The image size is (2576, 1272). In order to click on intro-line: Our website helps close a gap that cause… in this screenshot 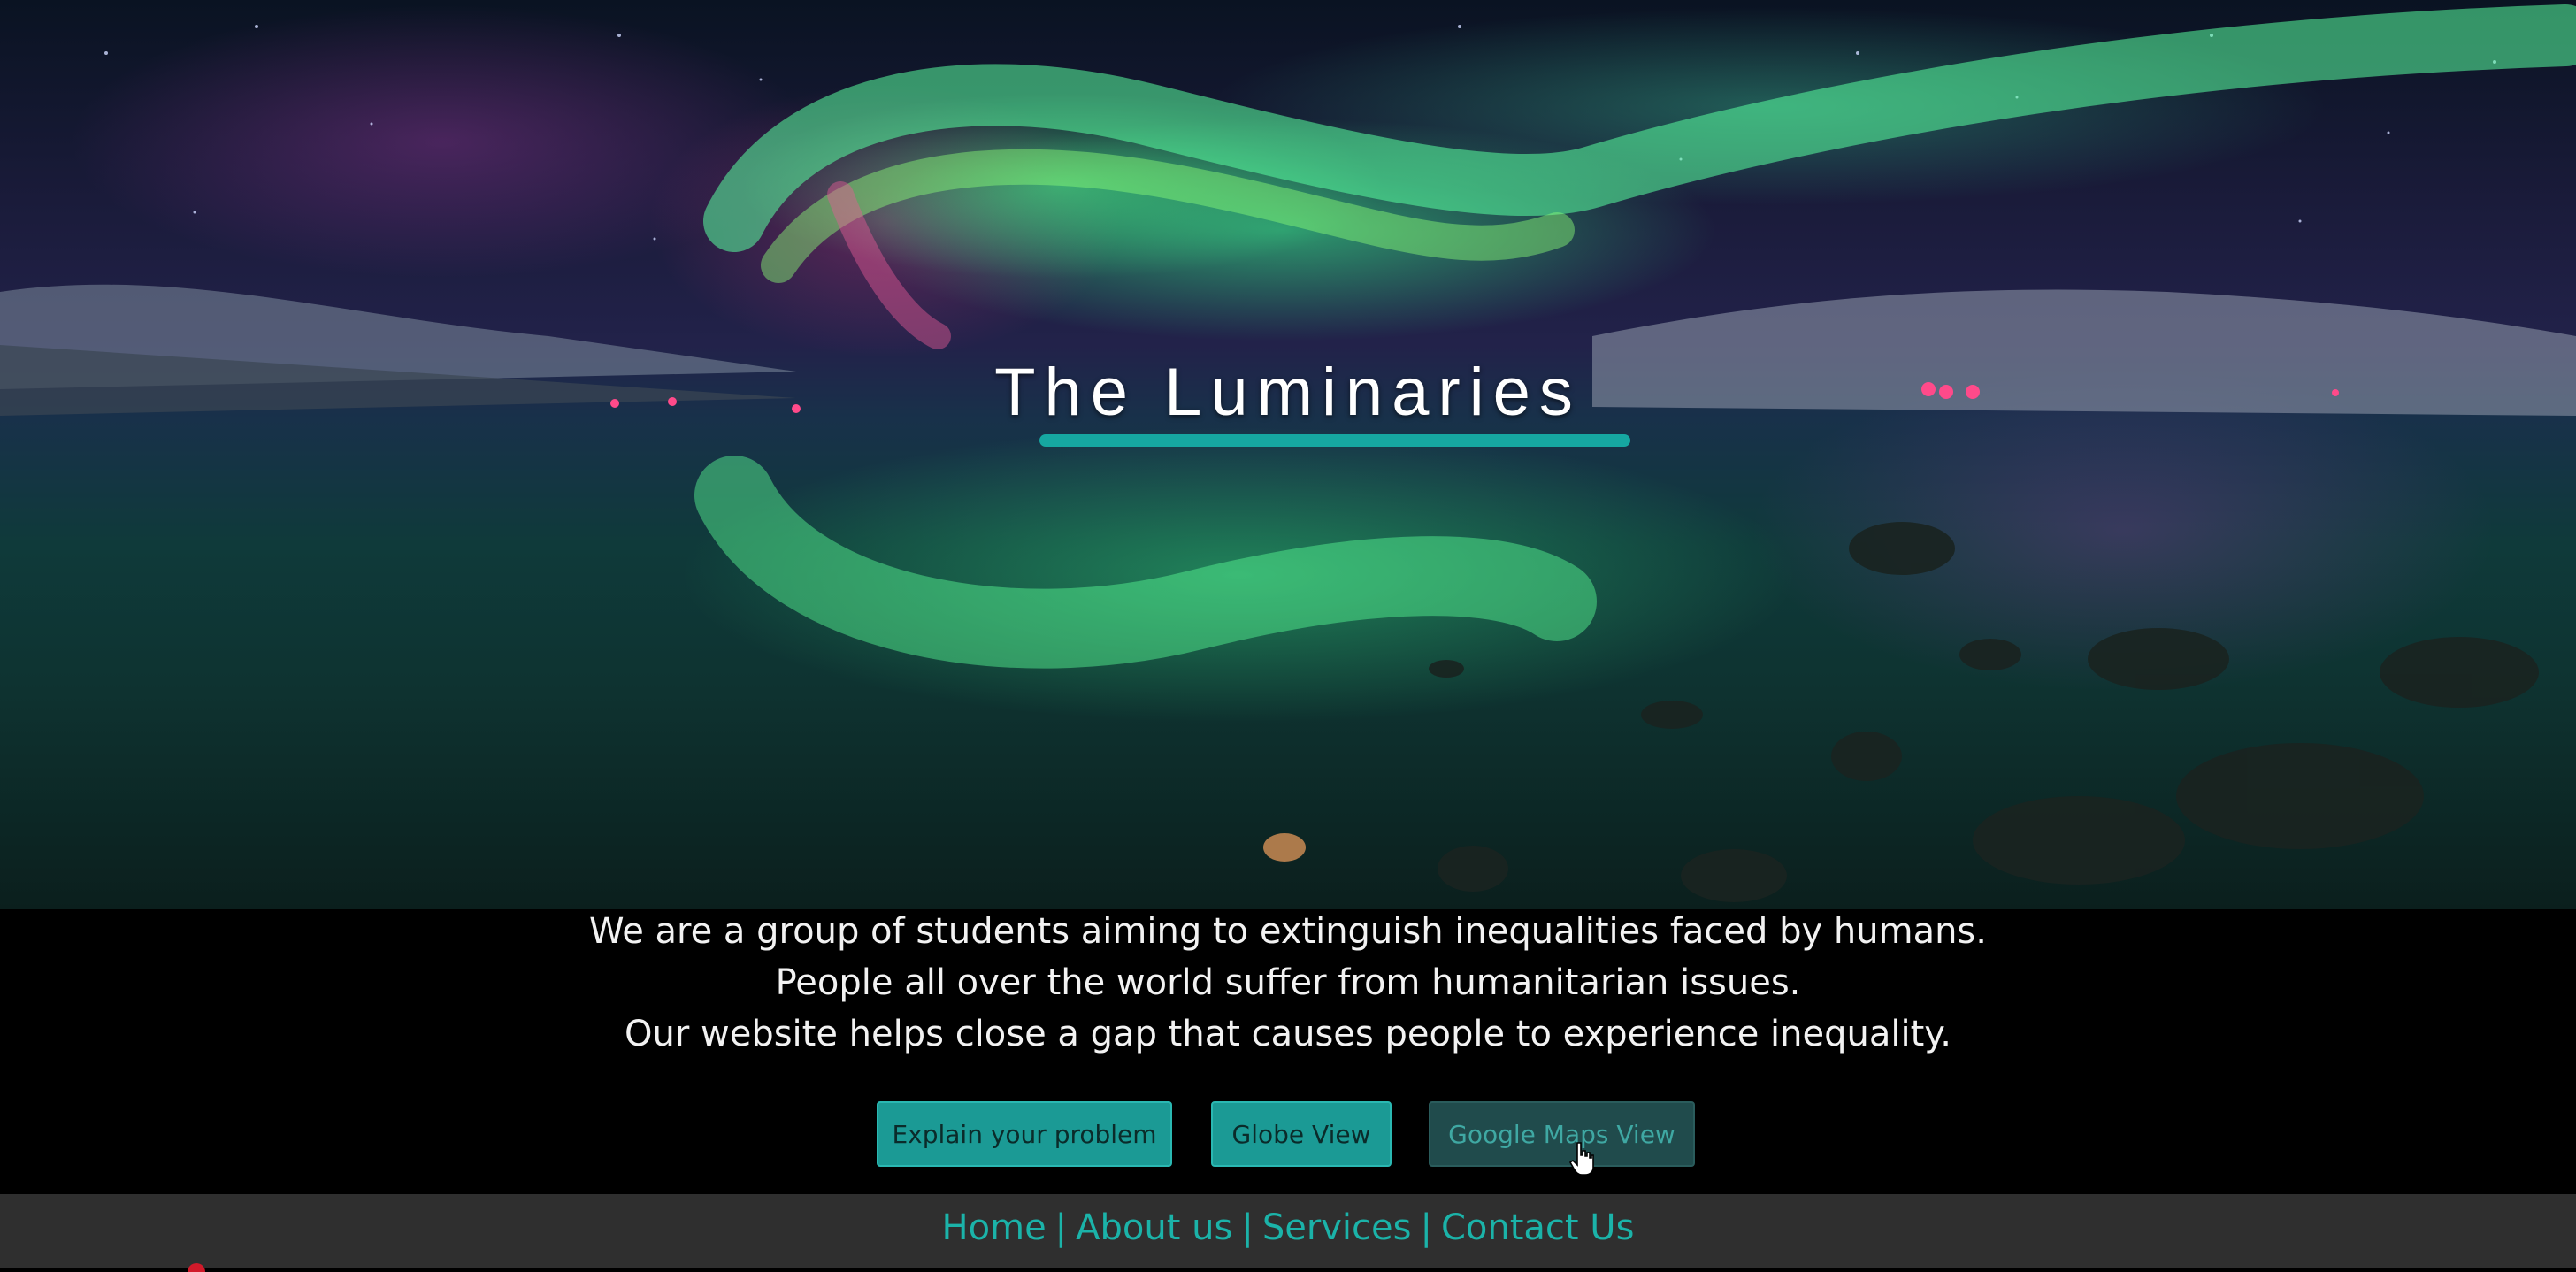, I will do `click(1288, 1034)`.